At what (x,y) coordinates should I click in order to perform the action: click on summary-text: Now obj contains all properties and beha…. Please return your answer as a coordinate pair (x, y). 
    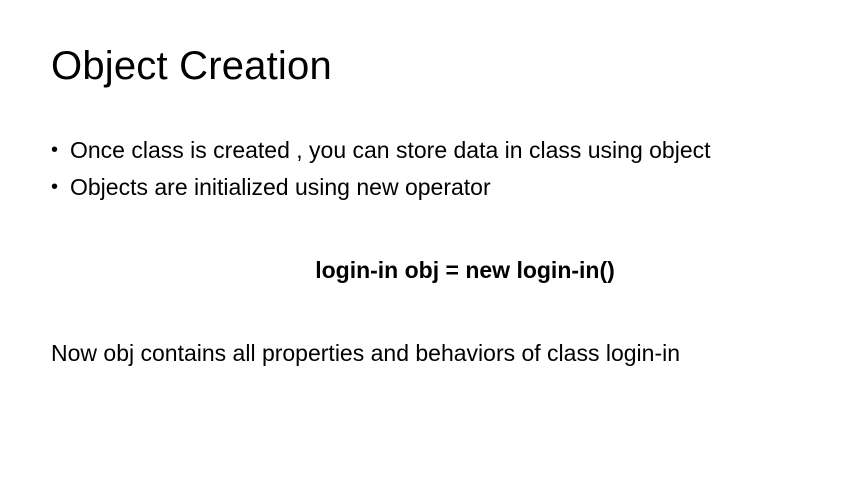
    Looking at the image, I should click on (366, 353).